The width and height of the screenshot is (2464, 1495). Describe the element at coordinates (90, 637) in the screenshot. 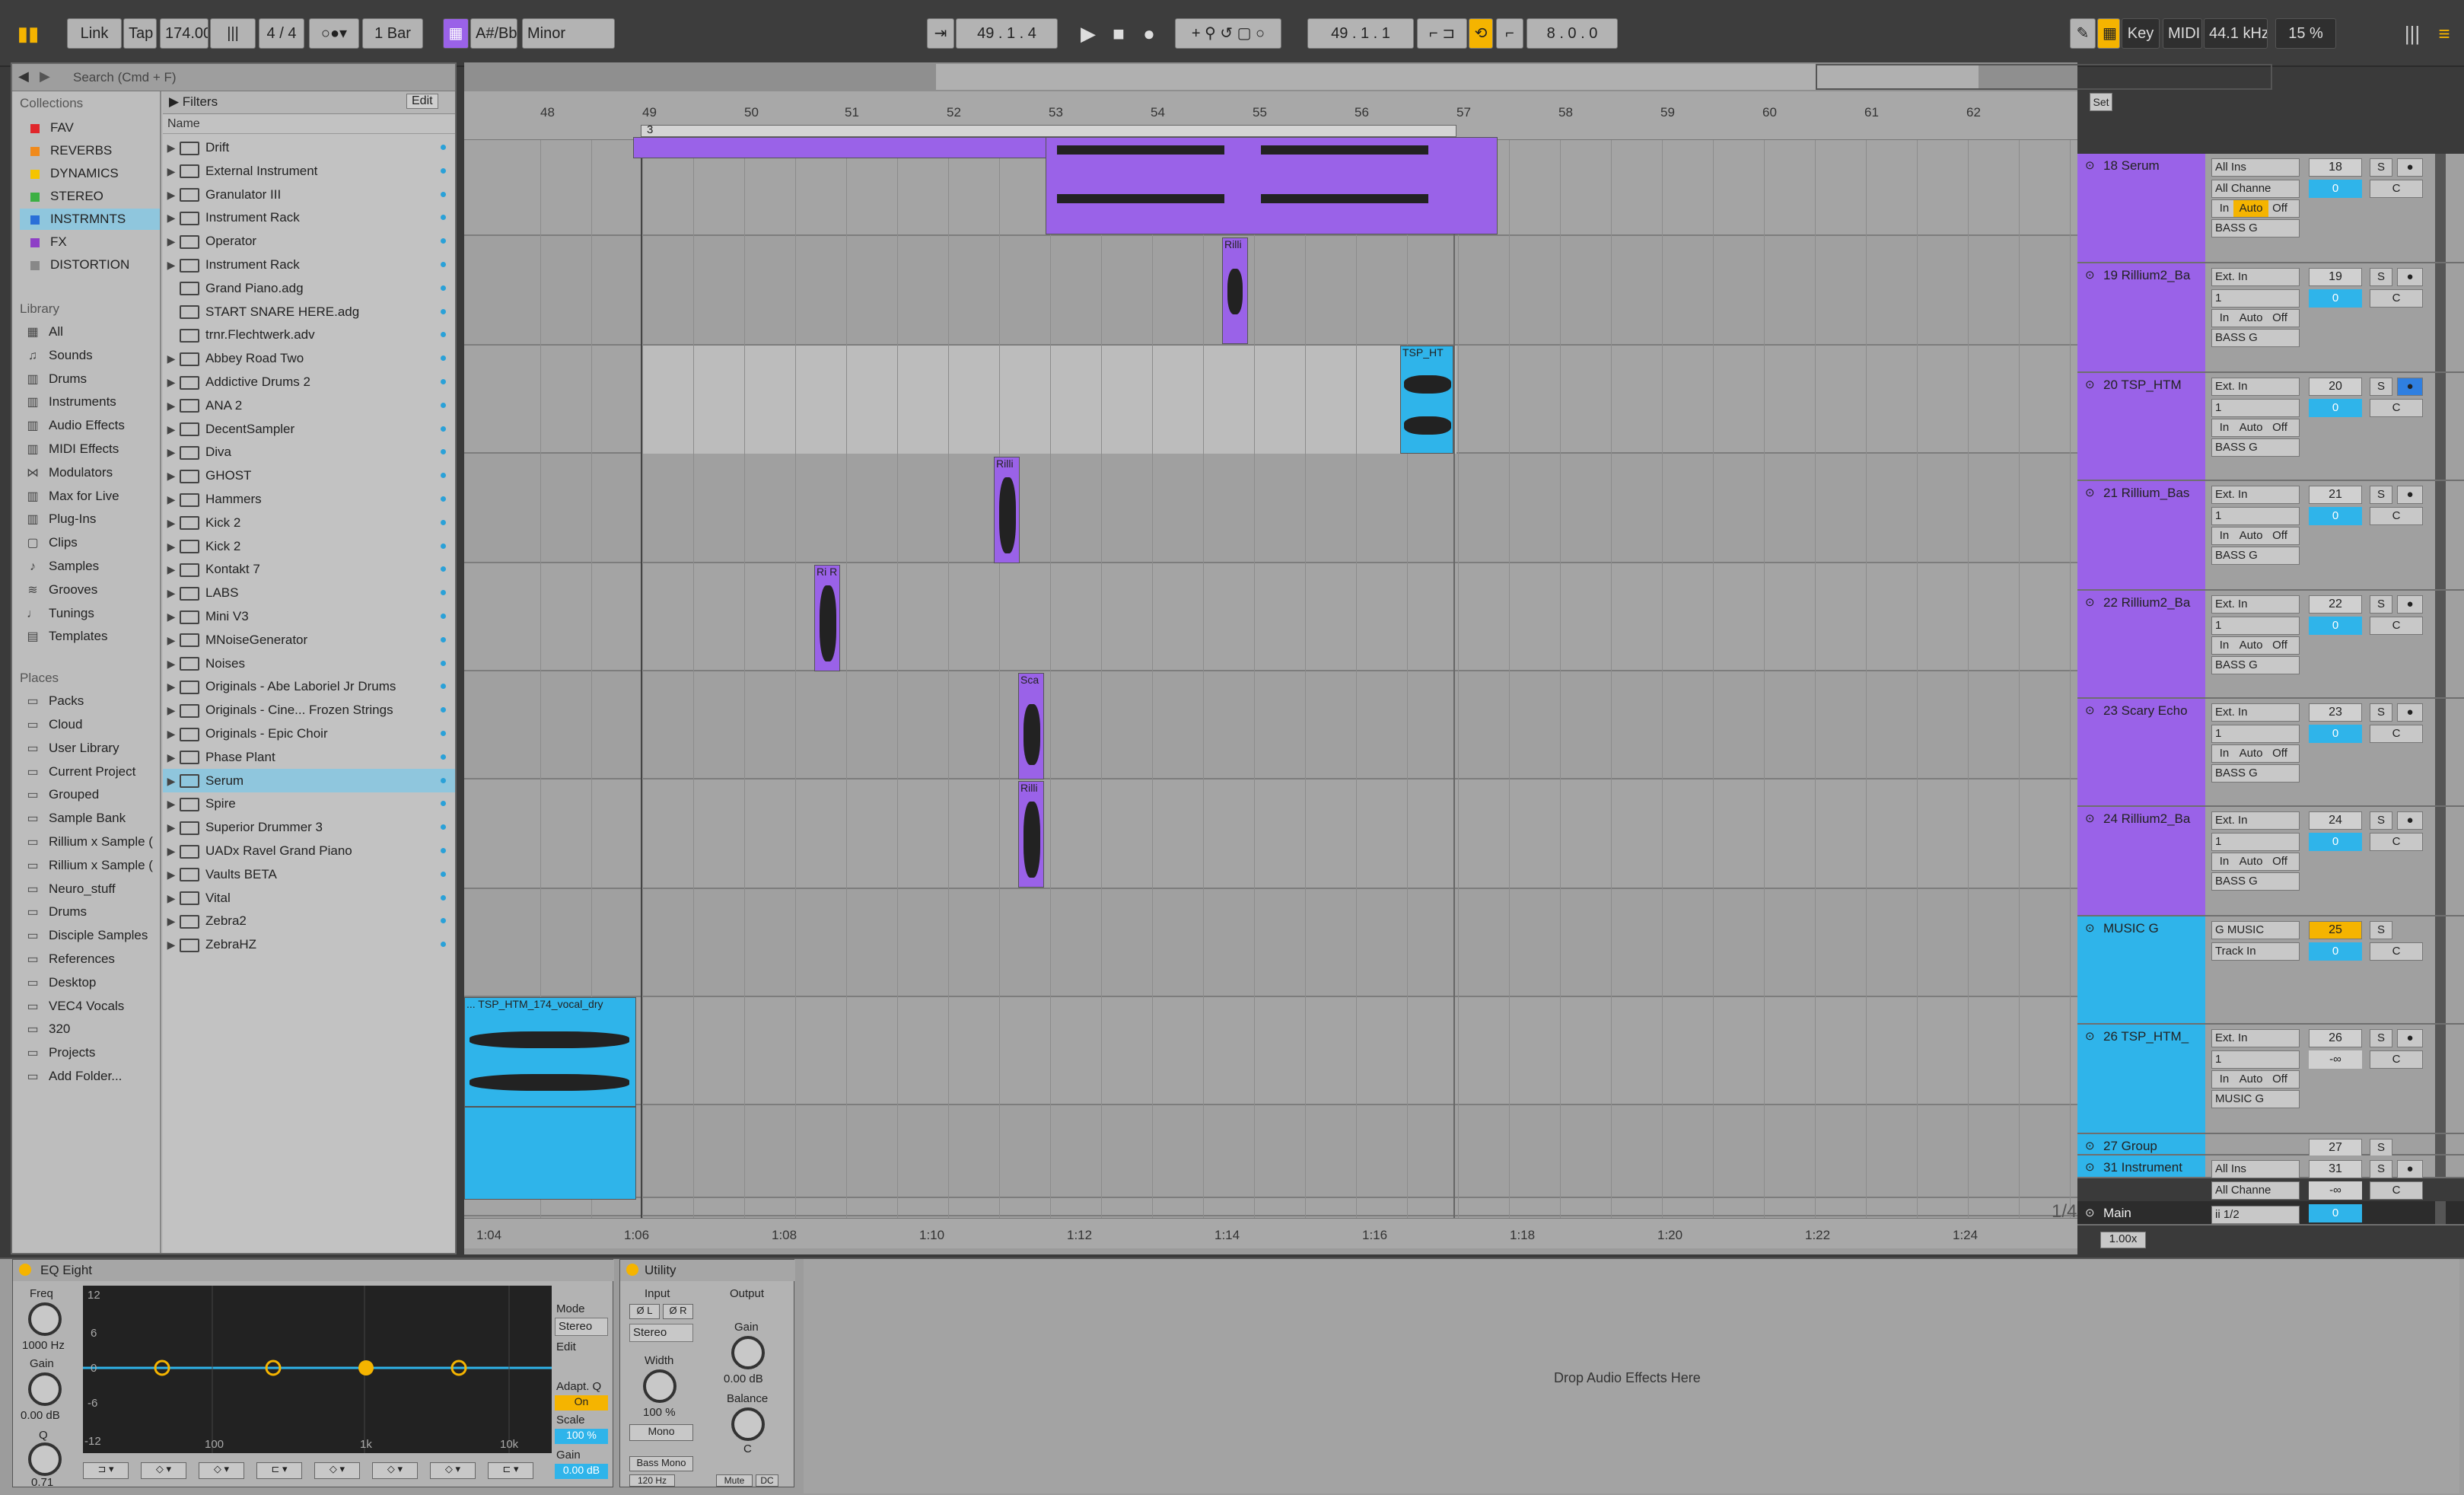

I see `library-item-templates: ▤ Templates` at that location.